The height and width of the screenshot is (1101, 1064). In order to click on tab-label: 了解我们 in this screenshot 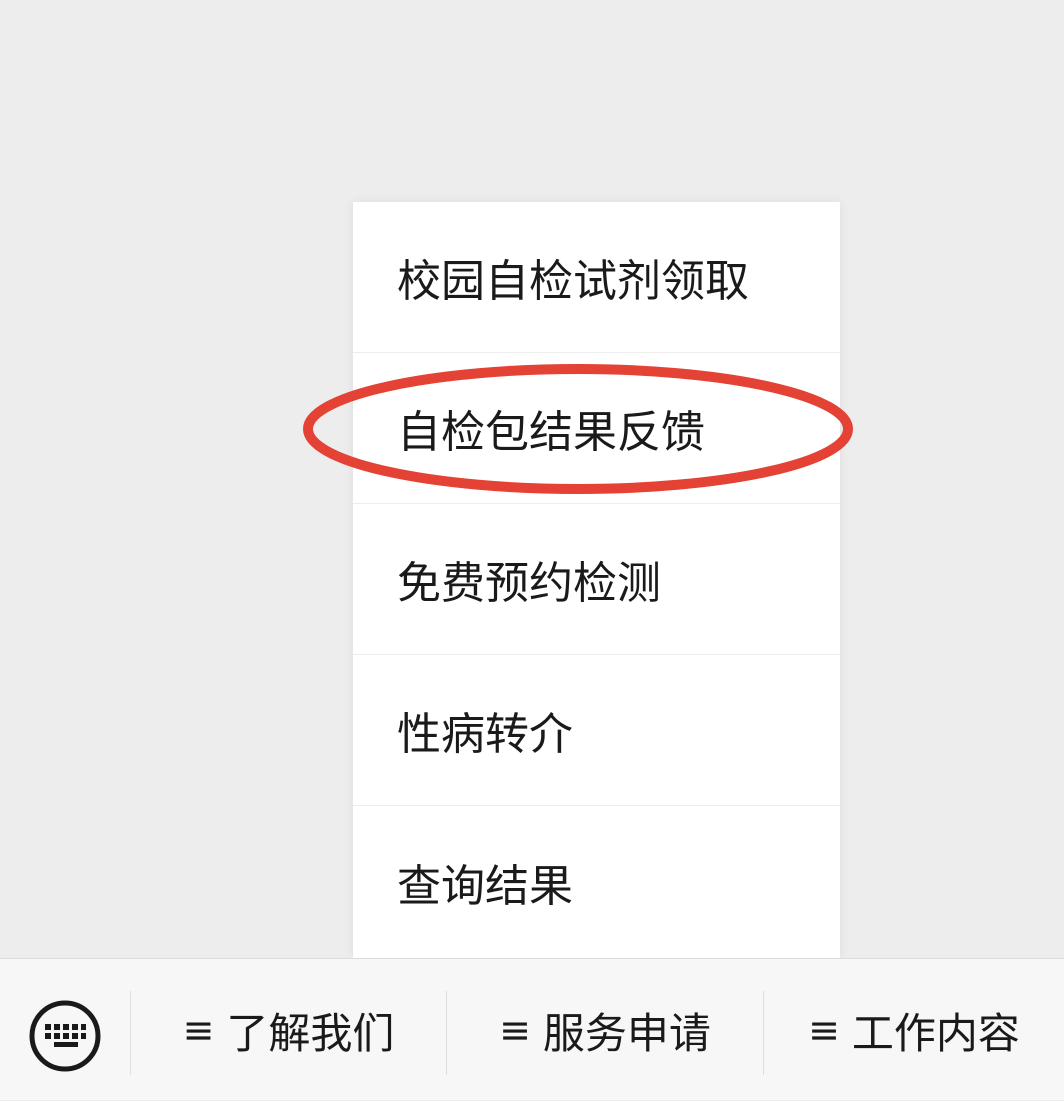, I will do `click(310, 1033)`.